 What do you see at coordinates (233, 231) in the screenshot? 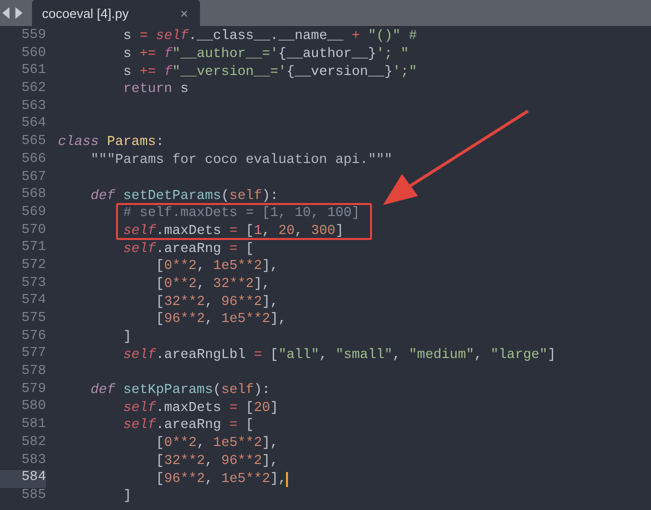
I see `code-line: self.maxDets = [1, 20, 300]` at bounding box center [233, 231].